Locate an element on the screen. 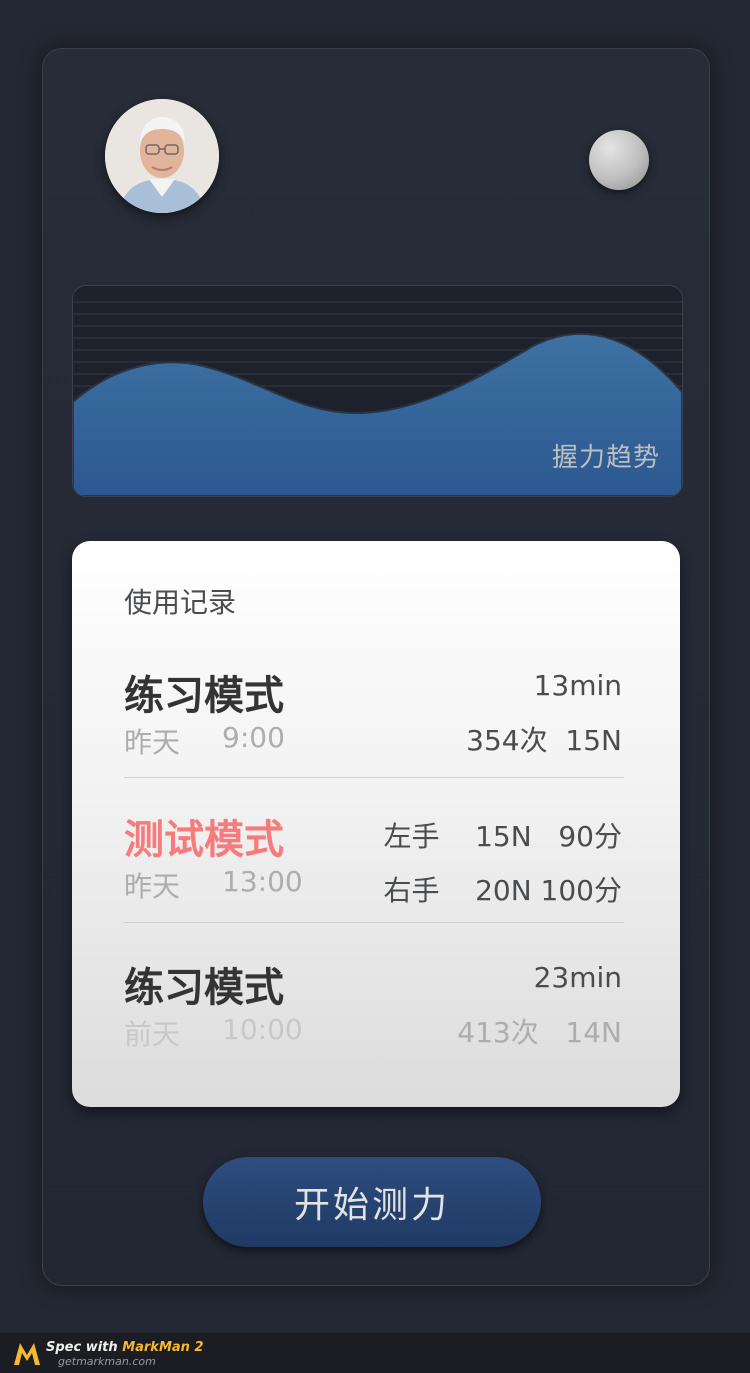 The height and width of the screenshot is (1373, 750). markman-logo-icon is located at coordinates (27, 1354).